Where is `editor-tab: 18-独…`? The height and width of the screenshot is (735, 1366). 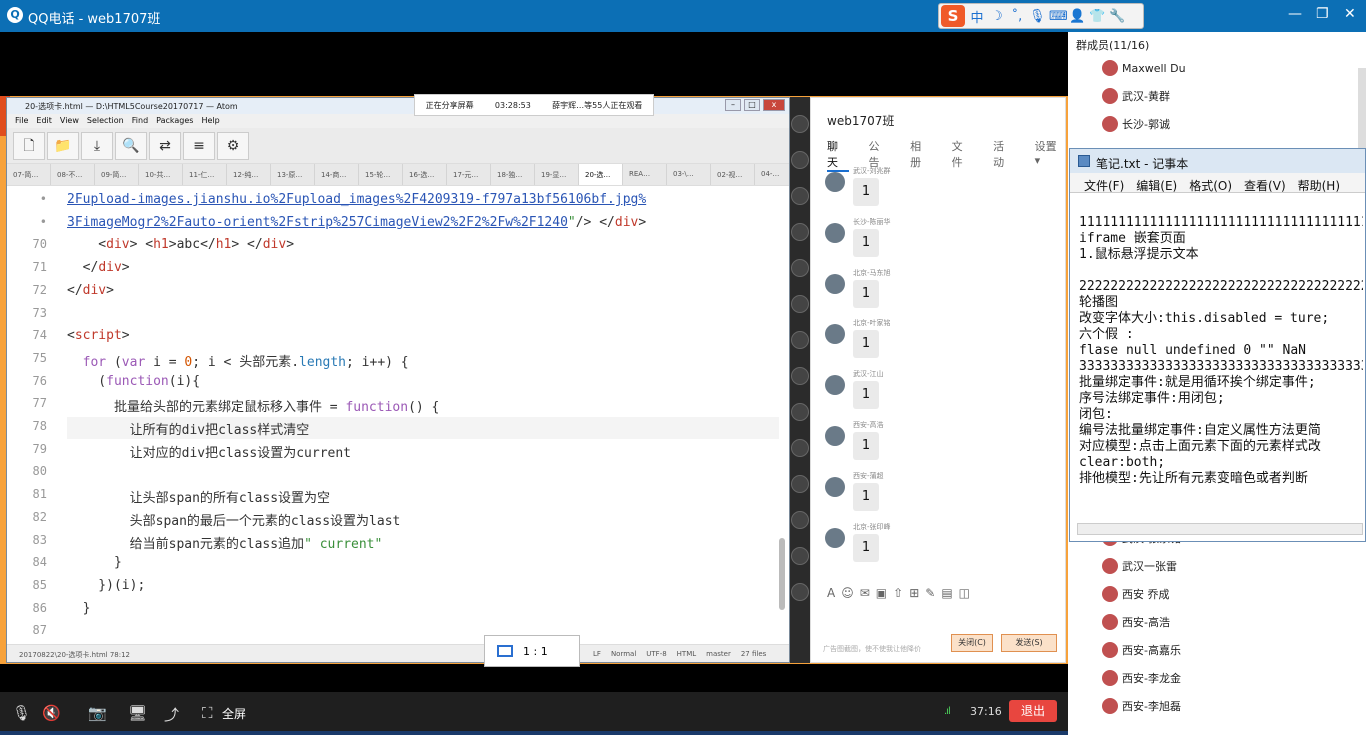
editor-tab: 18-独… is located at coordinates (513, 174).